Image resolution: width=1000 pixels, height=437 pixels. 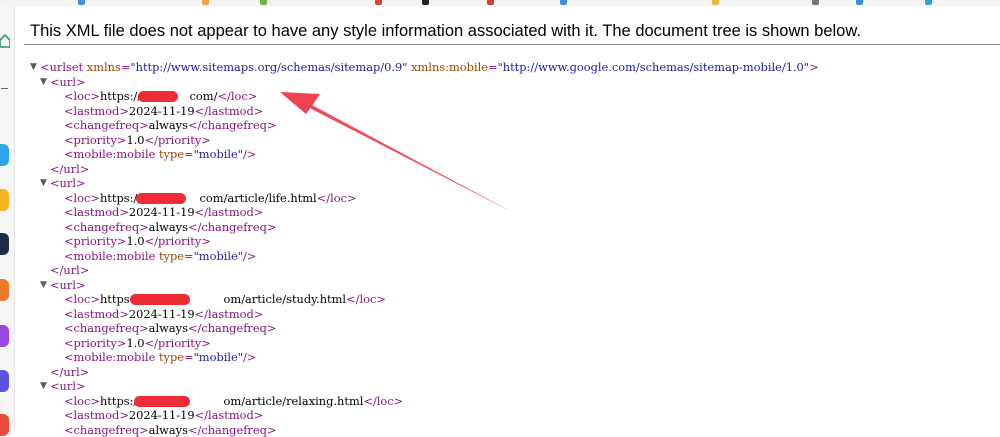 I want to click on attr-name: xmlns:mobile, so click(x=449, y=67).